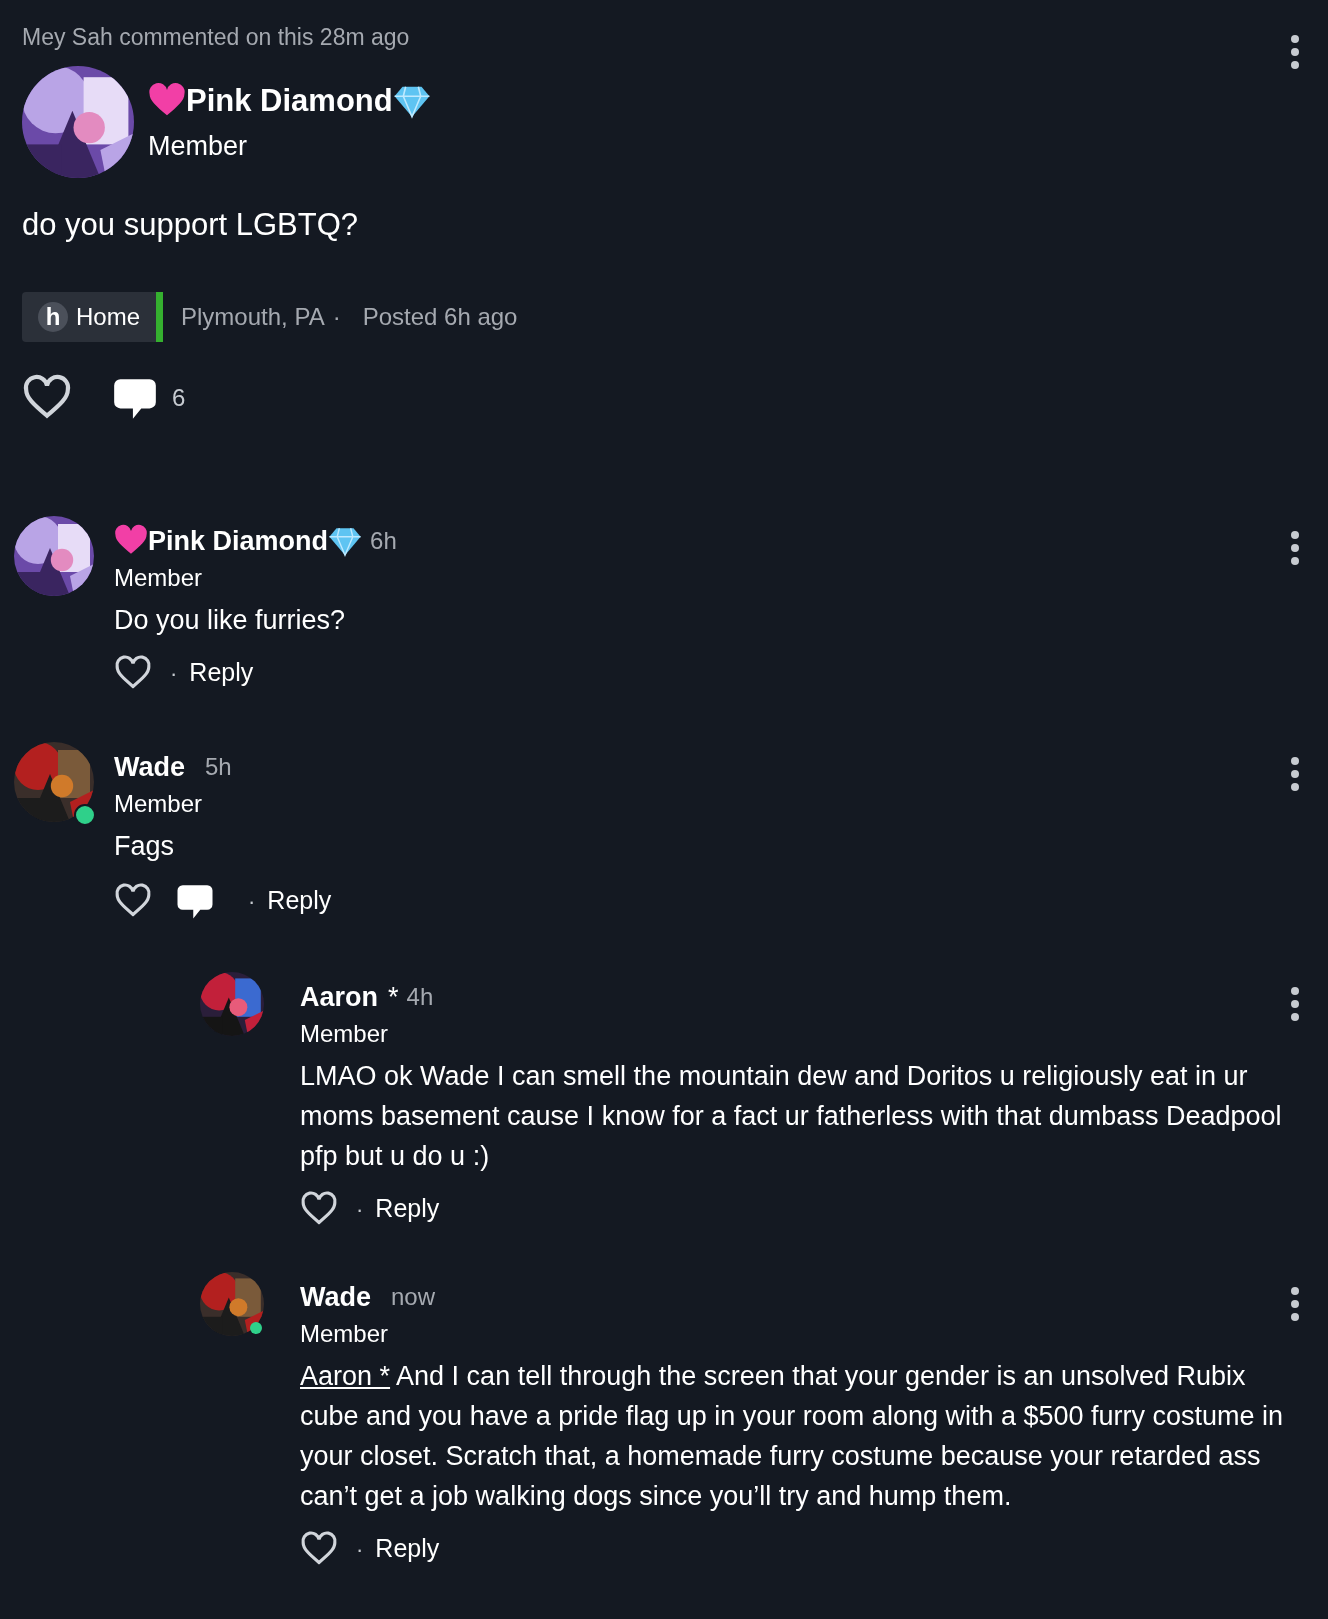 This screenshot has width=1328, height=1619. I want to click on comment-time: now, so click(413, 1297).